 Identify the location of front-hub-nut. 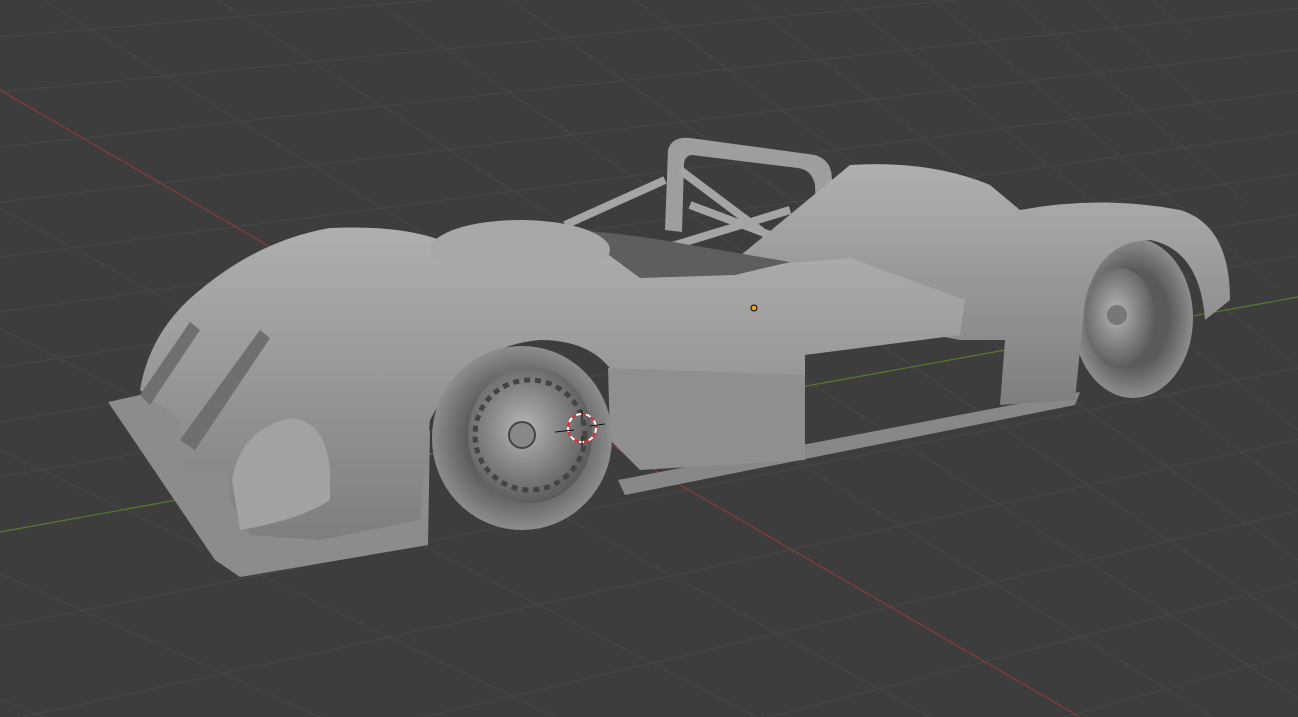
(522, 435).